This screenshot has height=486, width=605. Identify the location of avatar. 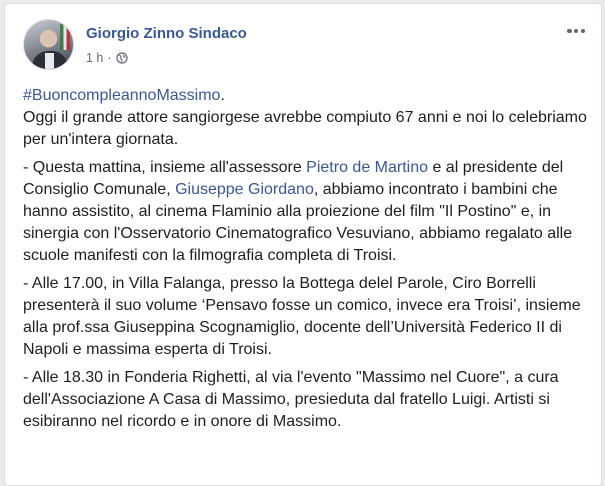
(48, 44).